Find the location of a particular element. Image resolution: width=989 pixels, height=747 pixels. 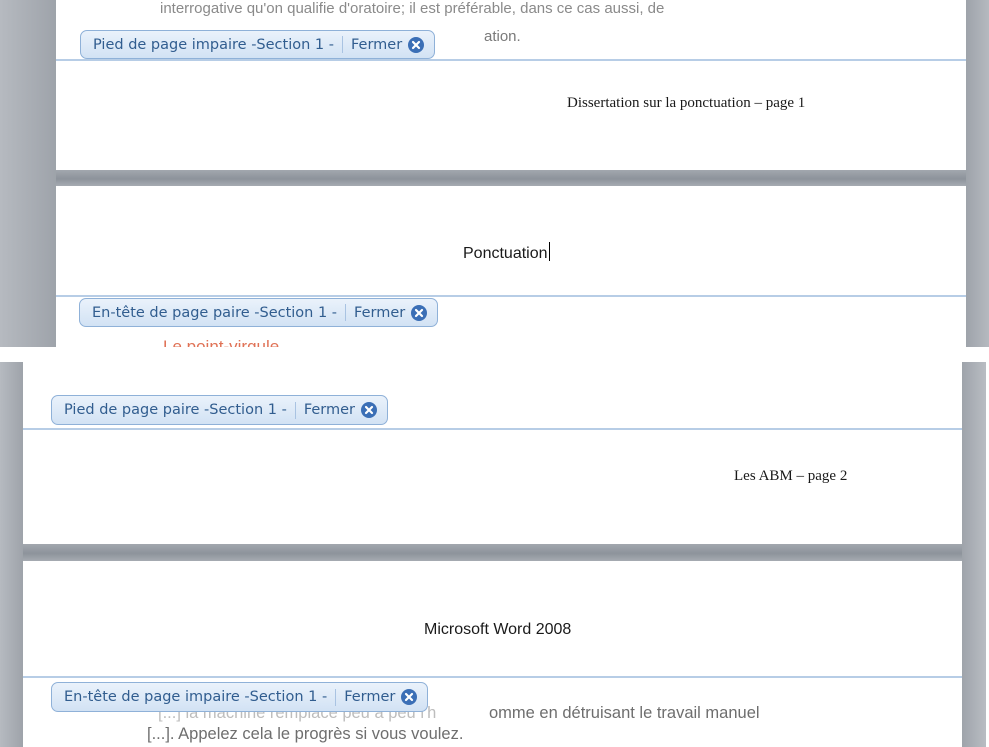

footer-tab: Pied de page impaire -Section 1 - Fermer is located at coordinates (258, 44).